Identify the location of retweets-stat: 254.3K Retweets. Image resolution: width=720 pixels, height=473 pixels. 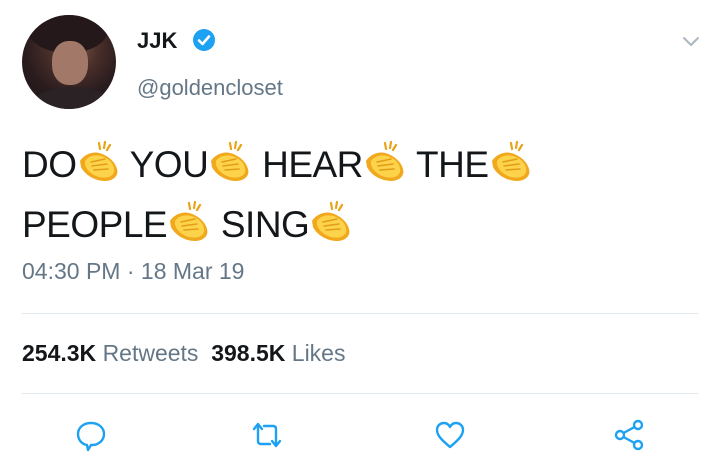
(110, 353).